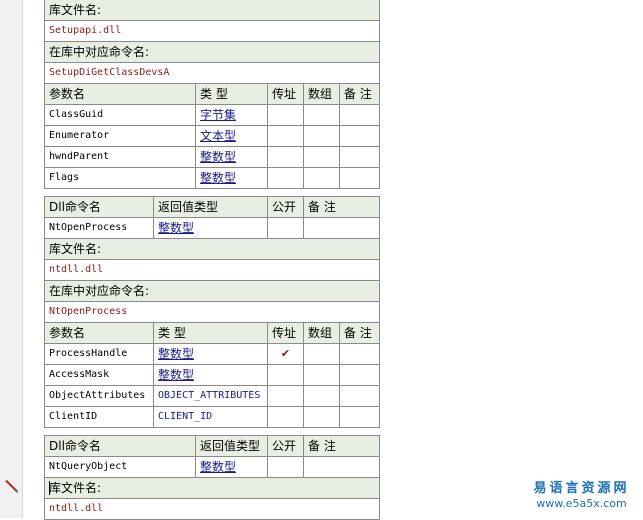  I want to click on param-row: ClientID CLIENT_ID, so click(212, 416).